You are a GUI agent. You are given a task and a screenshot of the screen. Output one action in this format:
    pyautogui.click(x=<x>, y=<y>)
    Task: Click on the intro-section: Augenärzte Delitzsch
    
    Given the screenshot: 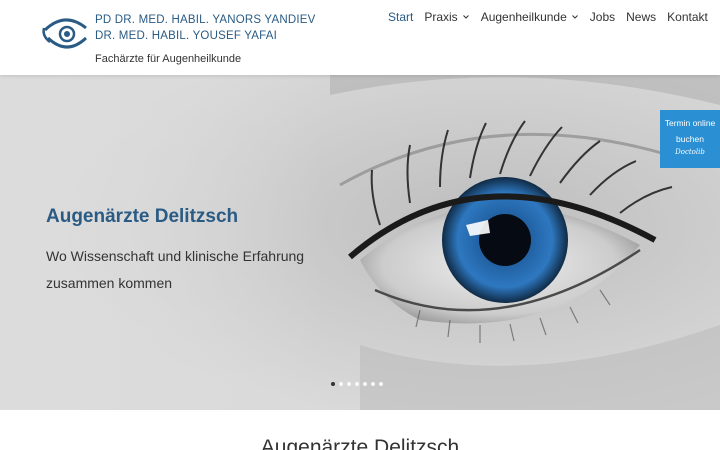 What is the action you would take?
    pyautogui.click(x=360, y=430)
    